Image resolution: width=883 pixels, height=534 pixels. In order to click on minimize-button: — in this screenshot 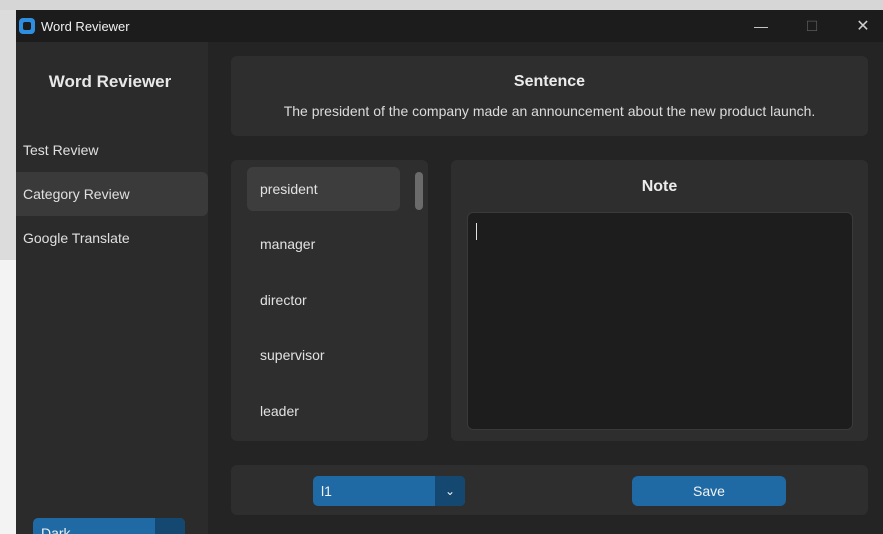, I will do `click(761, 26)`.